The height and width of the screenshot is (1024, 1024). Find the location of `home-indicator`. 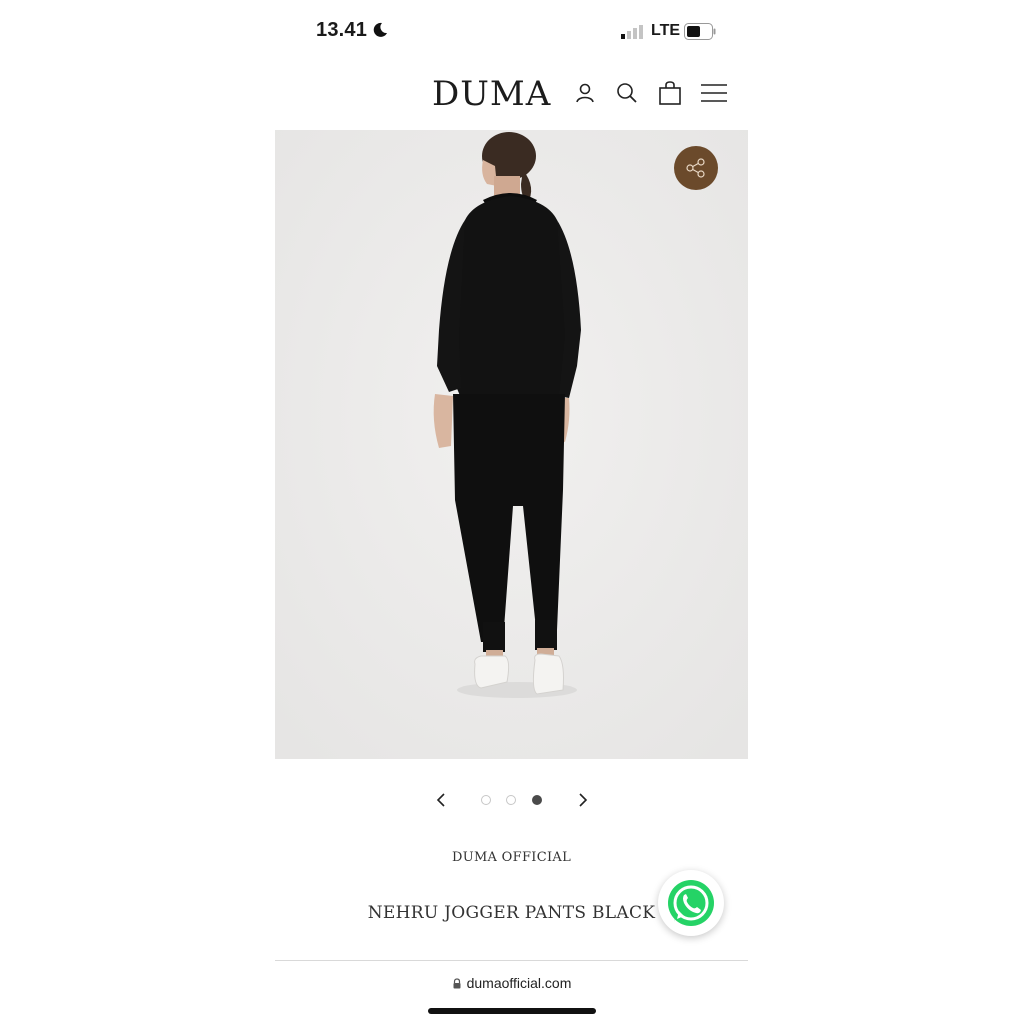

home-indicator is located at coordinates (512, 1011).